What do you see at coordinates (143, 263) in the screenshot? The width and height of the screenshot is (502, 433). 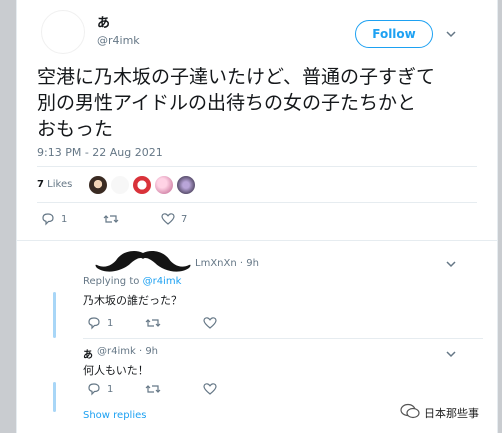 I see `mustache-overlay` at bounding box center [143, 263].